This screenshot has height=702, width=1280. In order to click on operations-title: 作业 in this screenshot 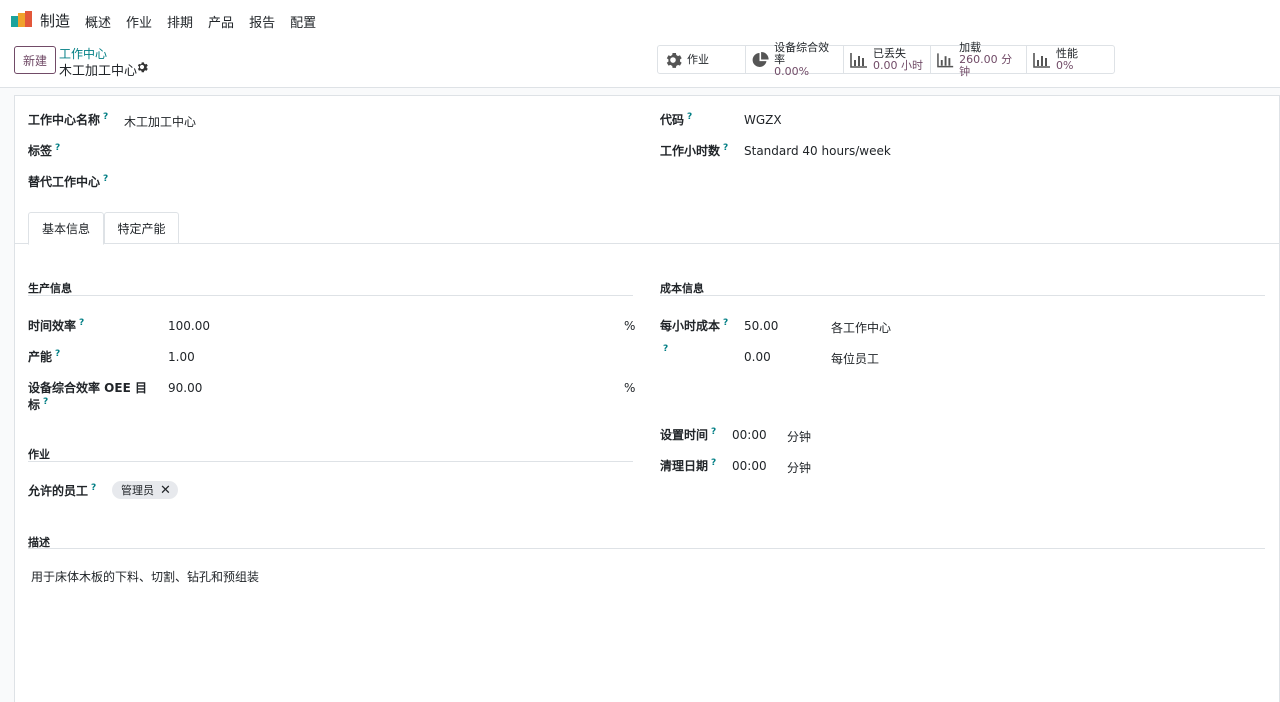, I will do `click(39, 454)`.